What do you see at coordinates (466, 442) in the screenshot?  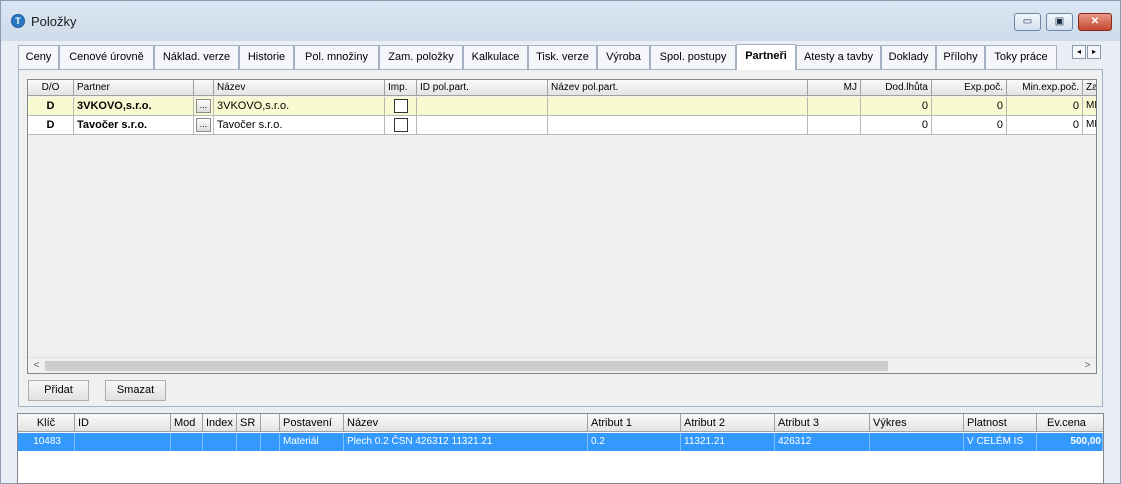 I see `cell-nazev: Plech 0.2 ČSN 426312 11321.21` at bounding box center [466, 442].